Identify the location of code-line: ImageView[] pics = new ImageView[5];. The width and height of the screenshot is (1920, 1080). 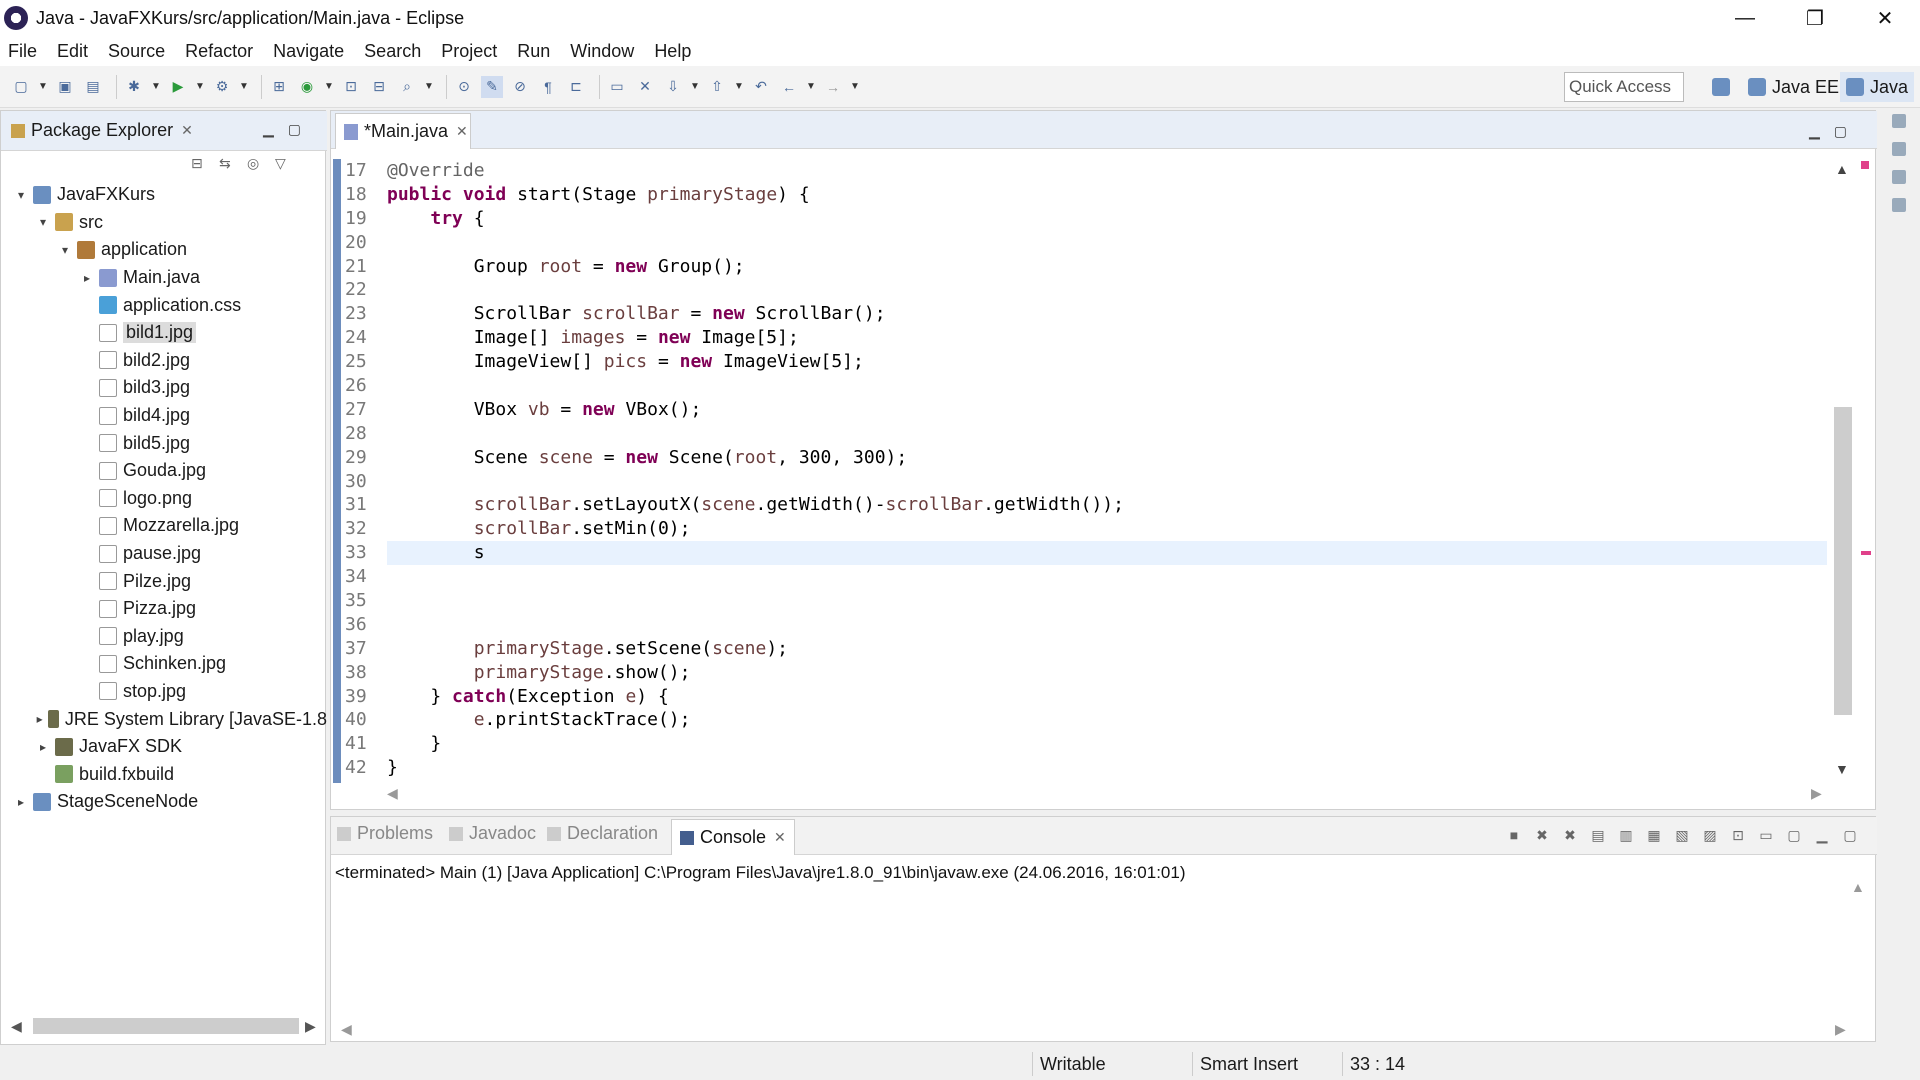
(1107, 362).